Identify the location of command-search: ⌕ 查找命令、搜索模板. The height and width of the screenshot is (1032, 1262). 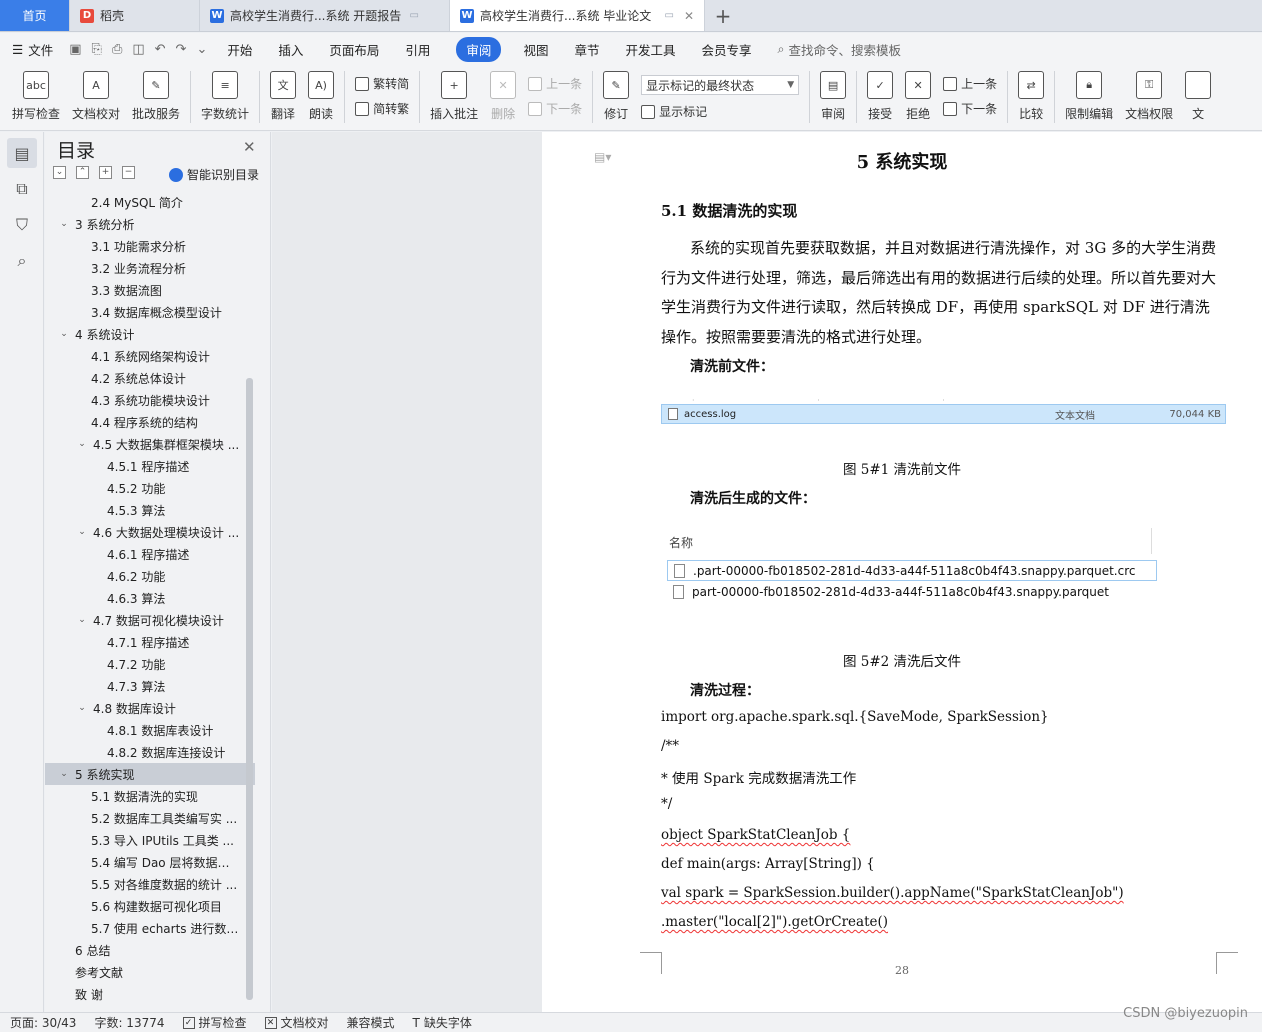
(840, 49).